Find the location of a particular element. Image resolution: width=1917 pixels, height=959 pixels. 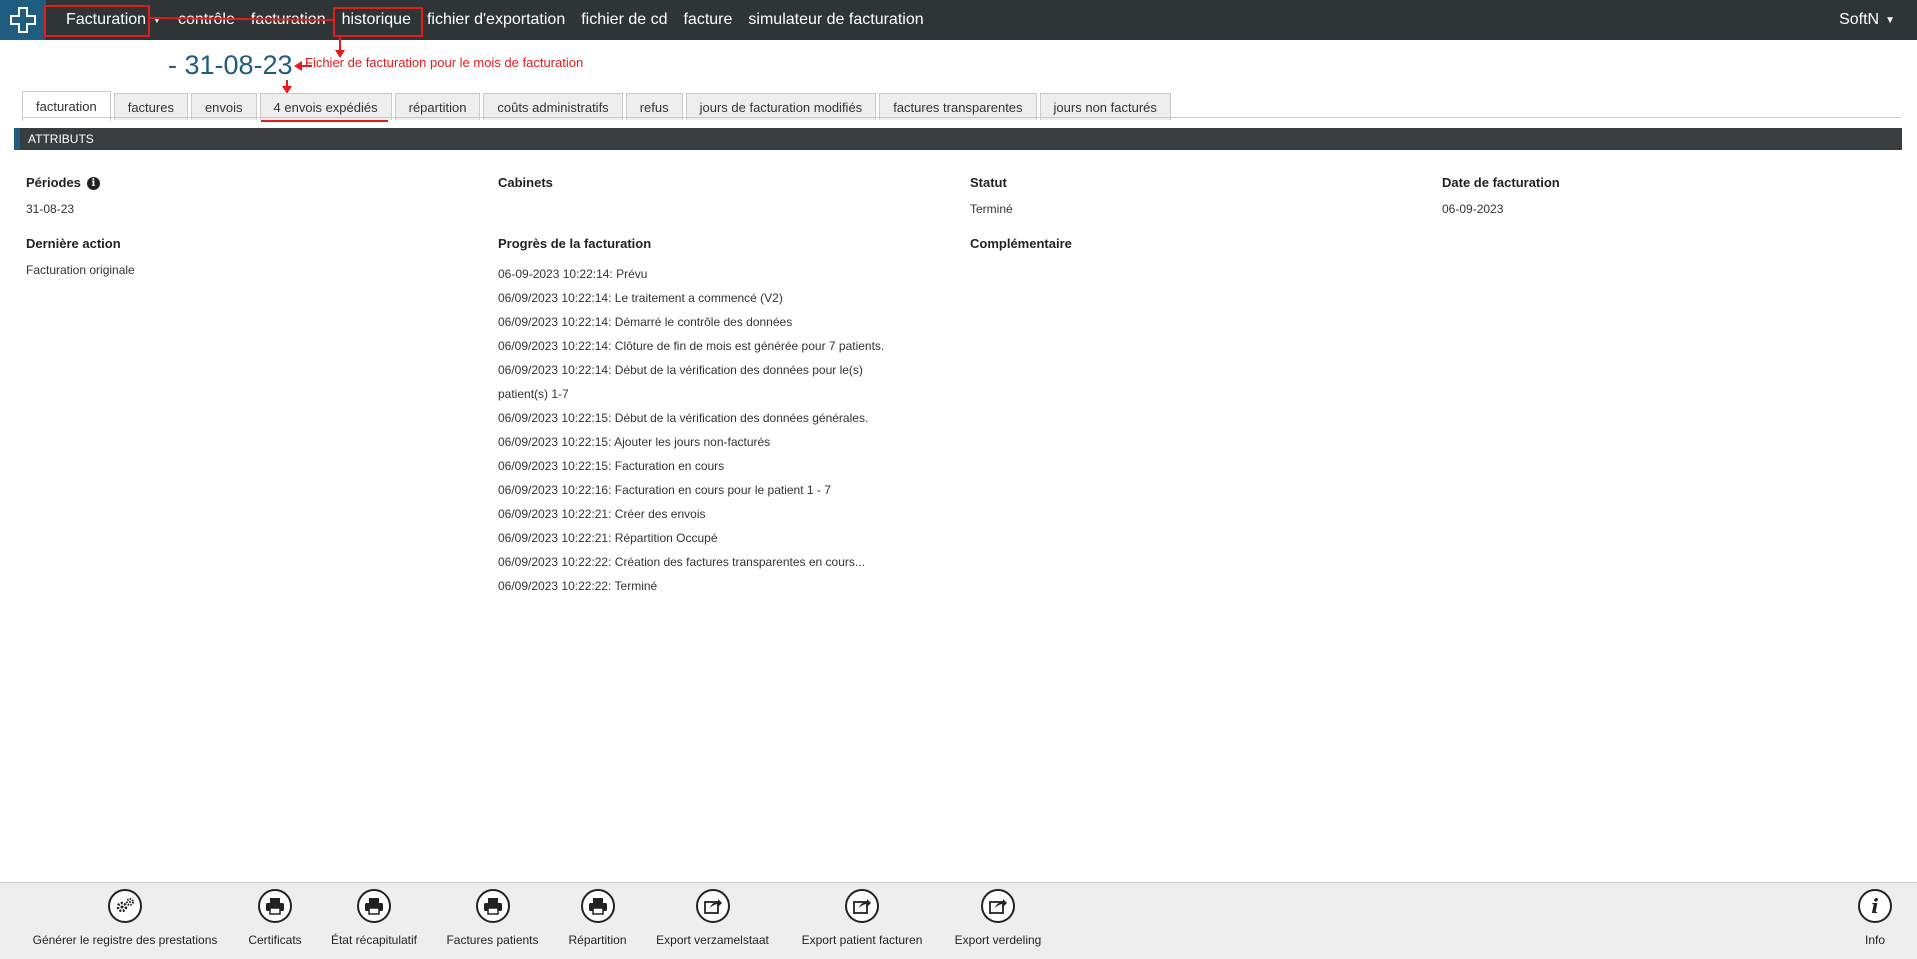

nav-controle: contrôle is located at coordinates (206, 20).